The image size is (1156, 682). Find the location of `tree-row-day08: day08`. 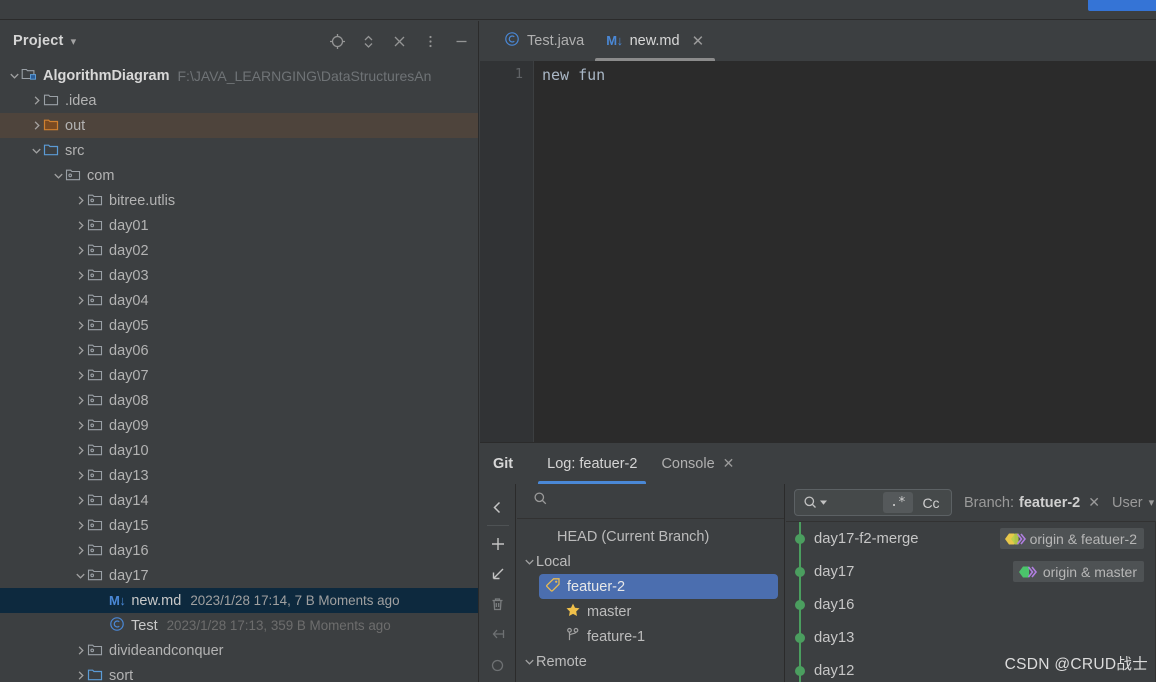

tree-row-day08: day08 is located at coordinates (239, 400).